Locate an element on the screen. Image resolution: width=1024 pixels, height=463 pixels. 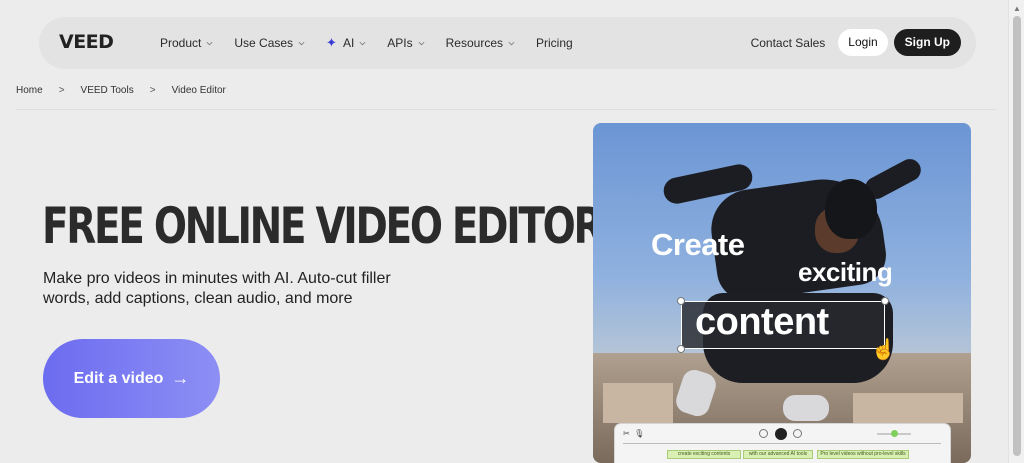
skip-back-icon is located at coordinates (763, 433).